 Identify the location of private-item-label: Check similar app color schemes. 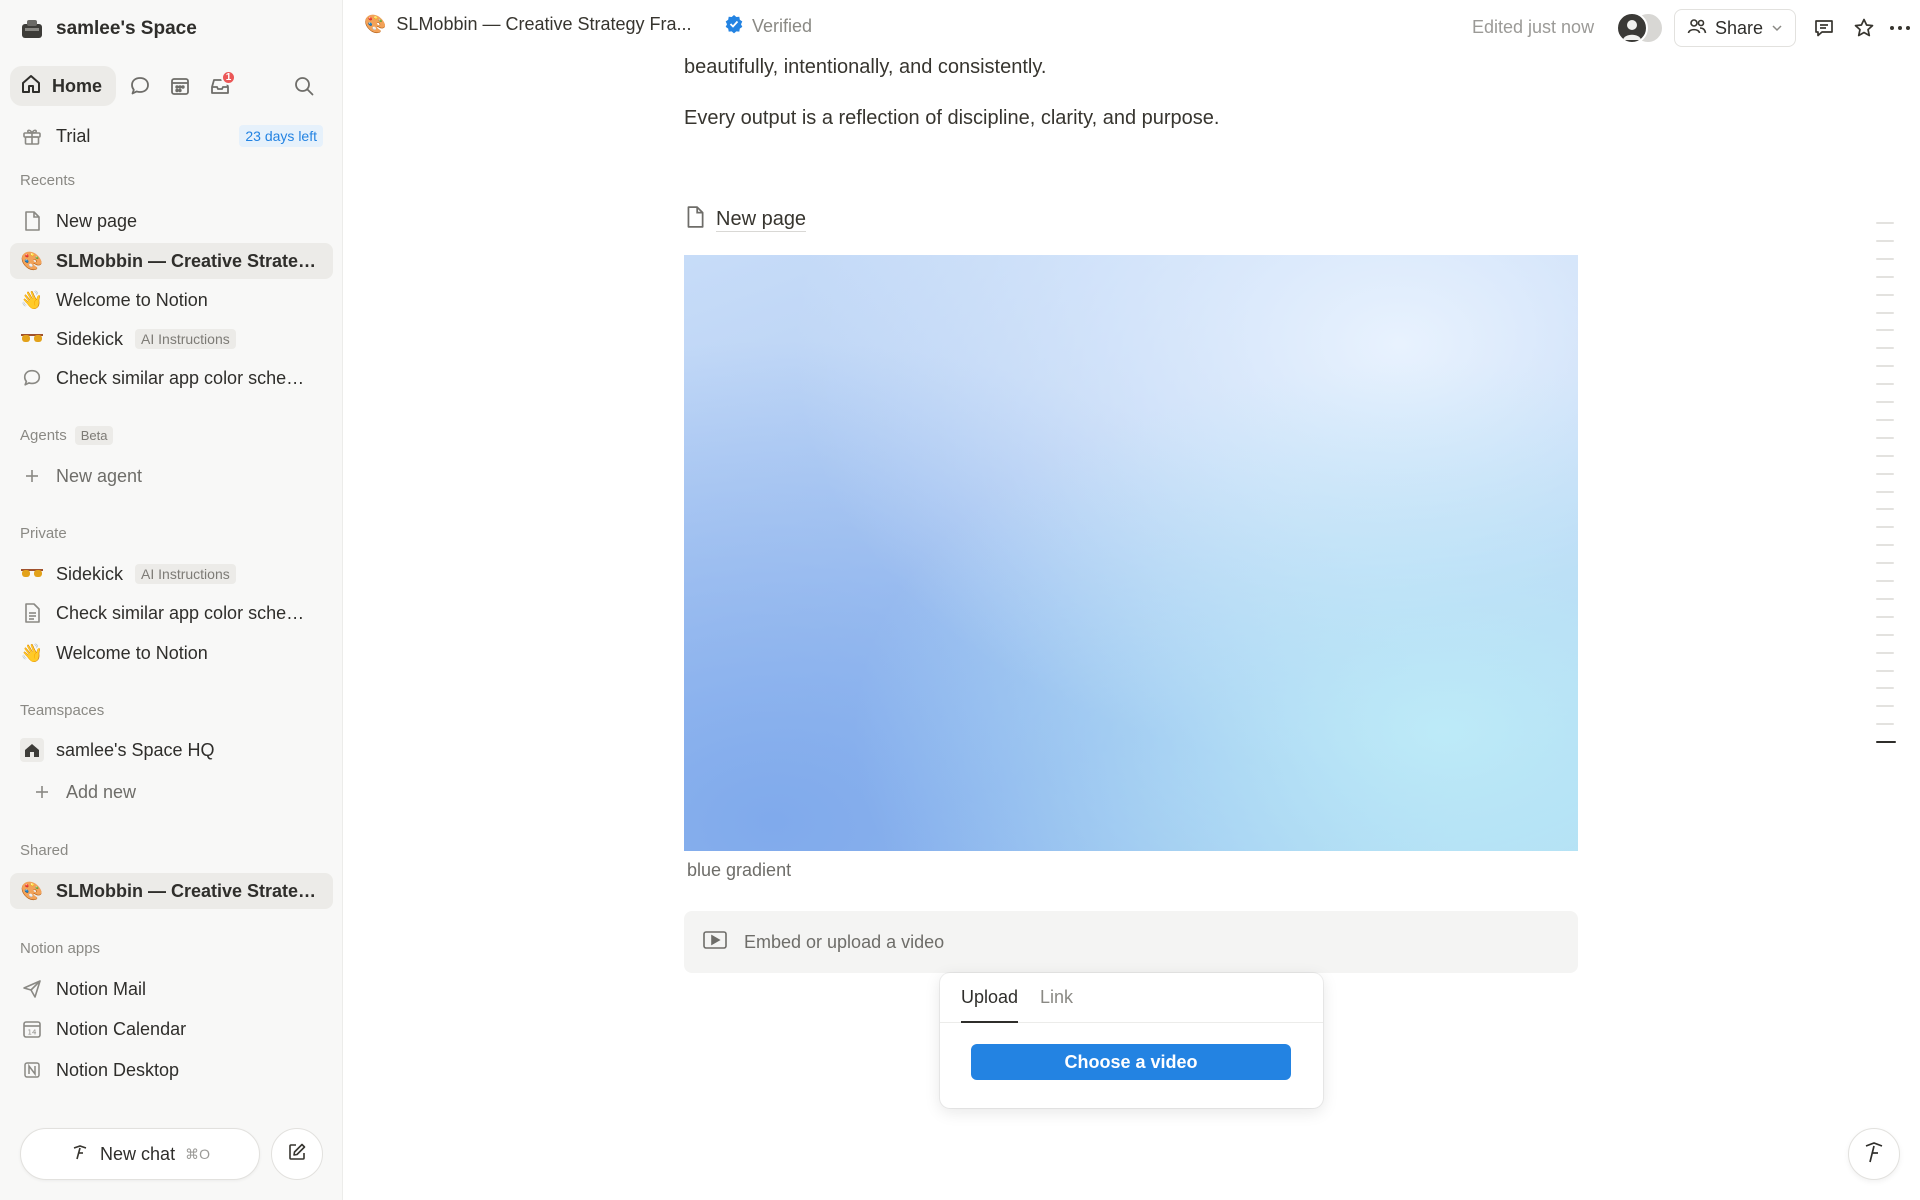
(187, 612).